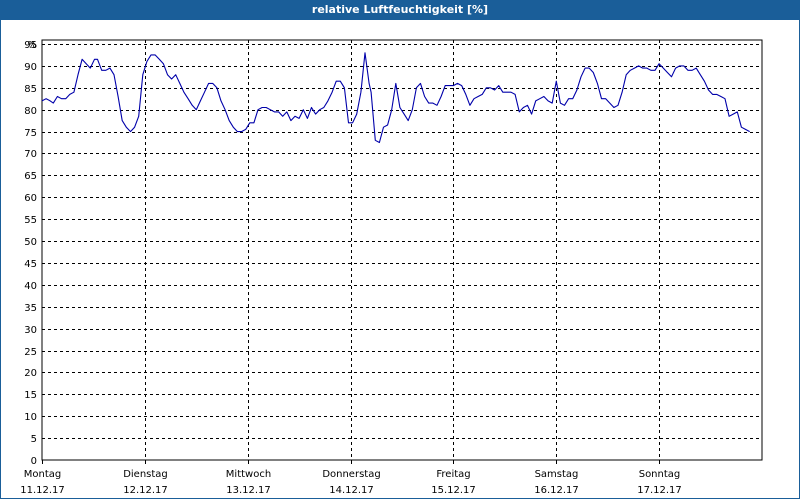 Image resolution: width=800 pixels, height=500 pixels. What do you see at coordinates (351, 474) in the screenshot?
I see `x-tick-weekday: Donnerstag` at bounding box center [351, 474].